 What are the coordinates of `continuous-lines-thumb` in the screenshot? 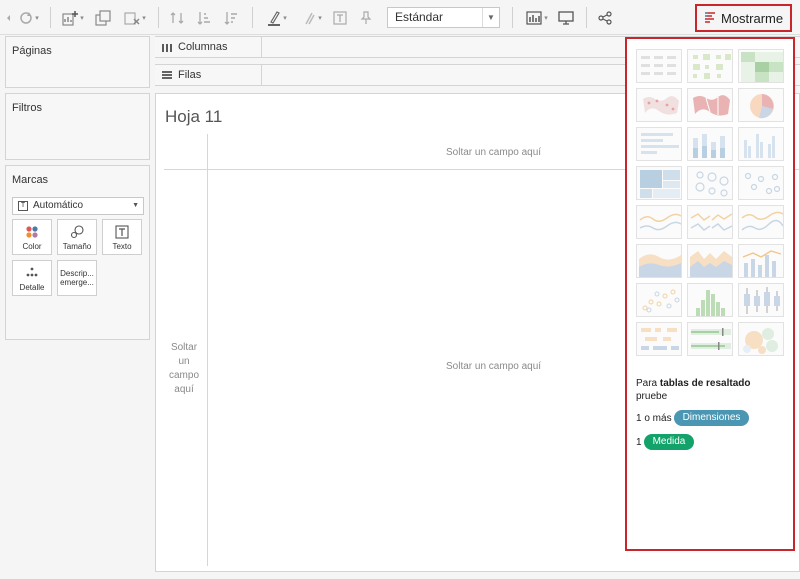 It's located at (659, 222).